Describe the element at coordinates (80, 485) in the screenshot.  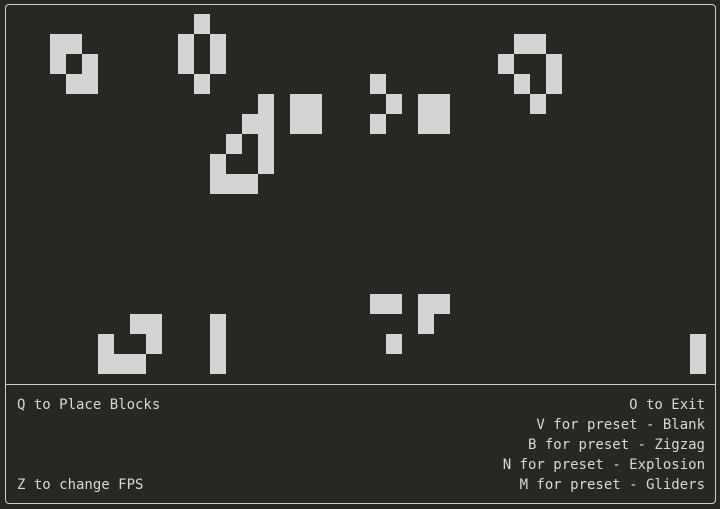
I see `change-fps-hint: Z to change FPS` at that location.